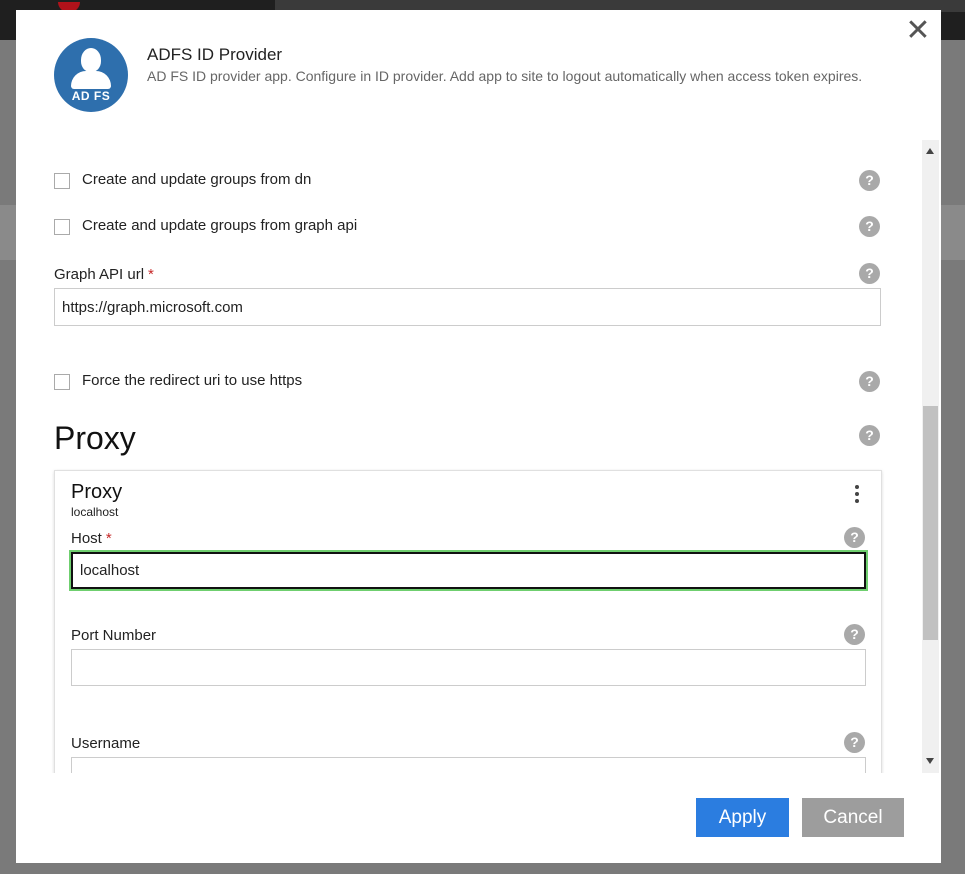 This screenshot has width=965, height=874. I want to click on host-input: localhost, so click(468, 570).